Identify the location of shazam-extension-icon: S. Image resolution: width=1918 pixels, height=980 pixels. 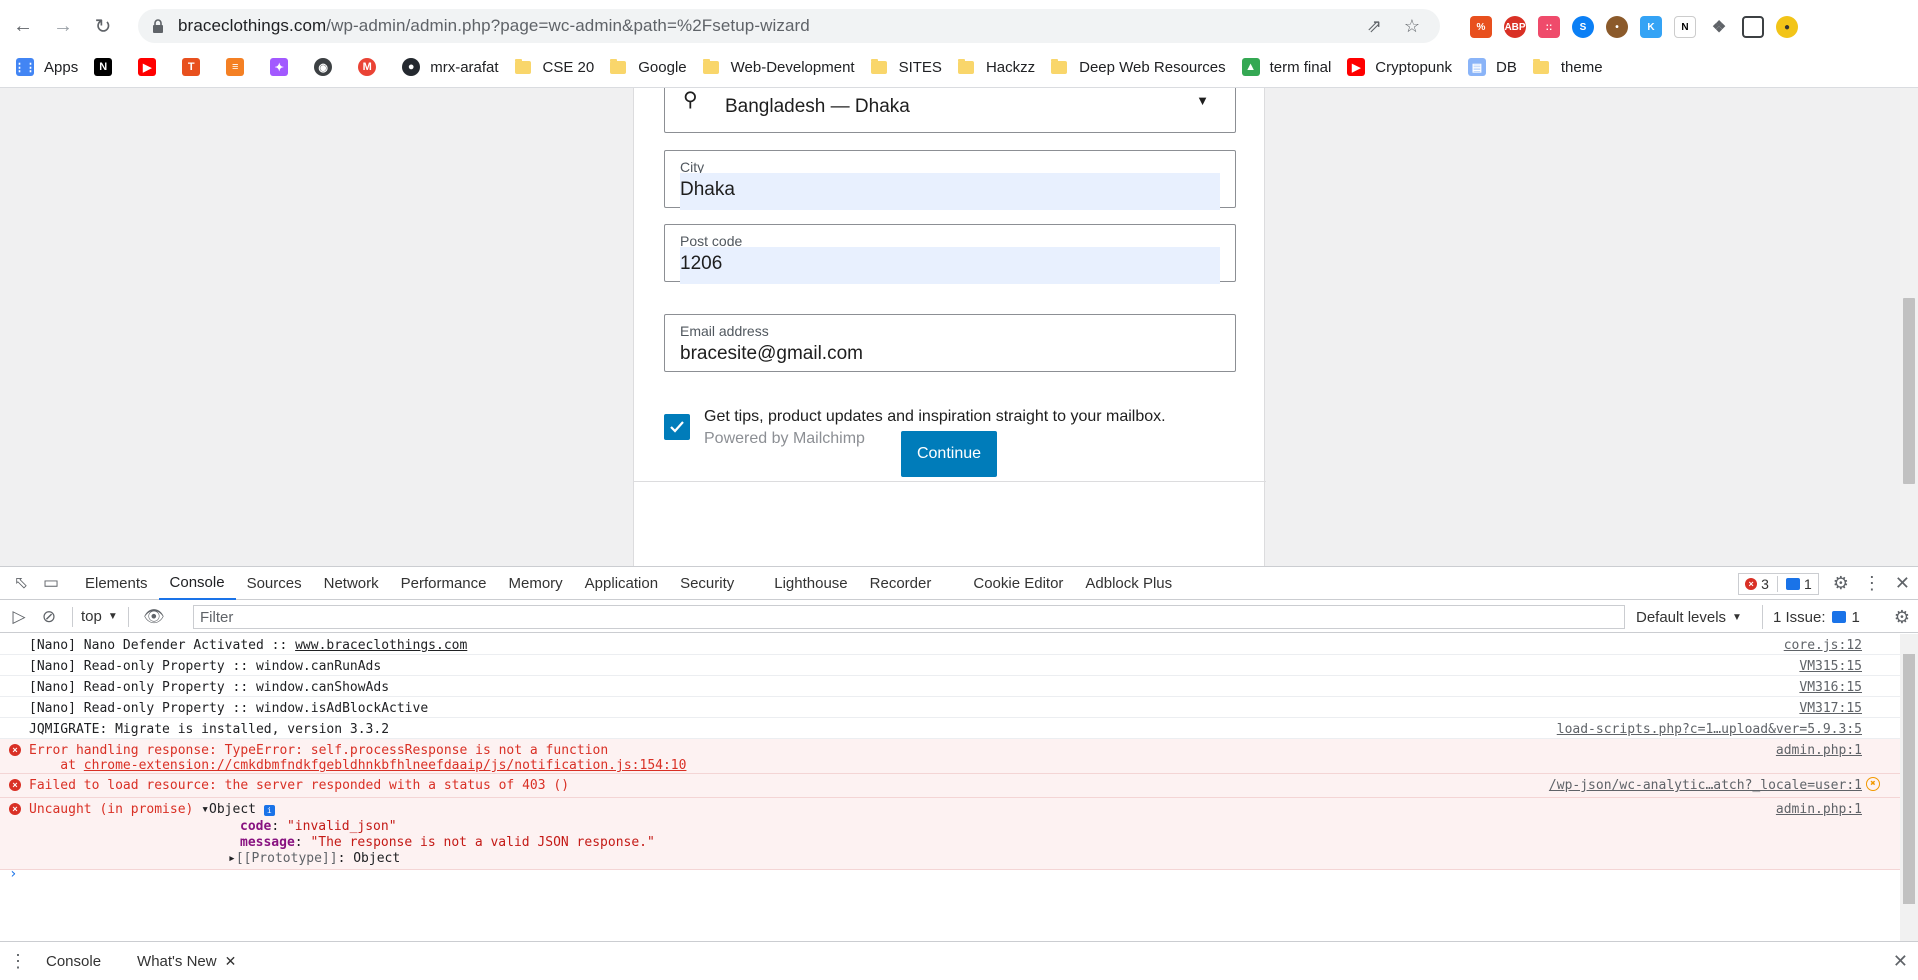
(1583, 27).